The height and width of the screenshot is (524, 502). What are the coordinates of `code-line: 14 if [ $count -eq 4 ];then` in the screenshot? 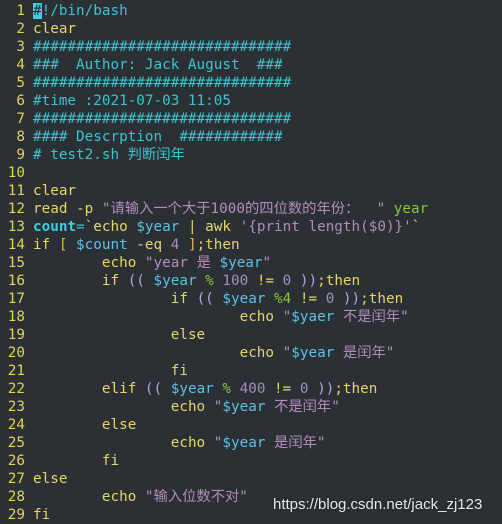 It's located at (251, 245).